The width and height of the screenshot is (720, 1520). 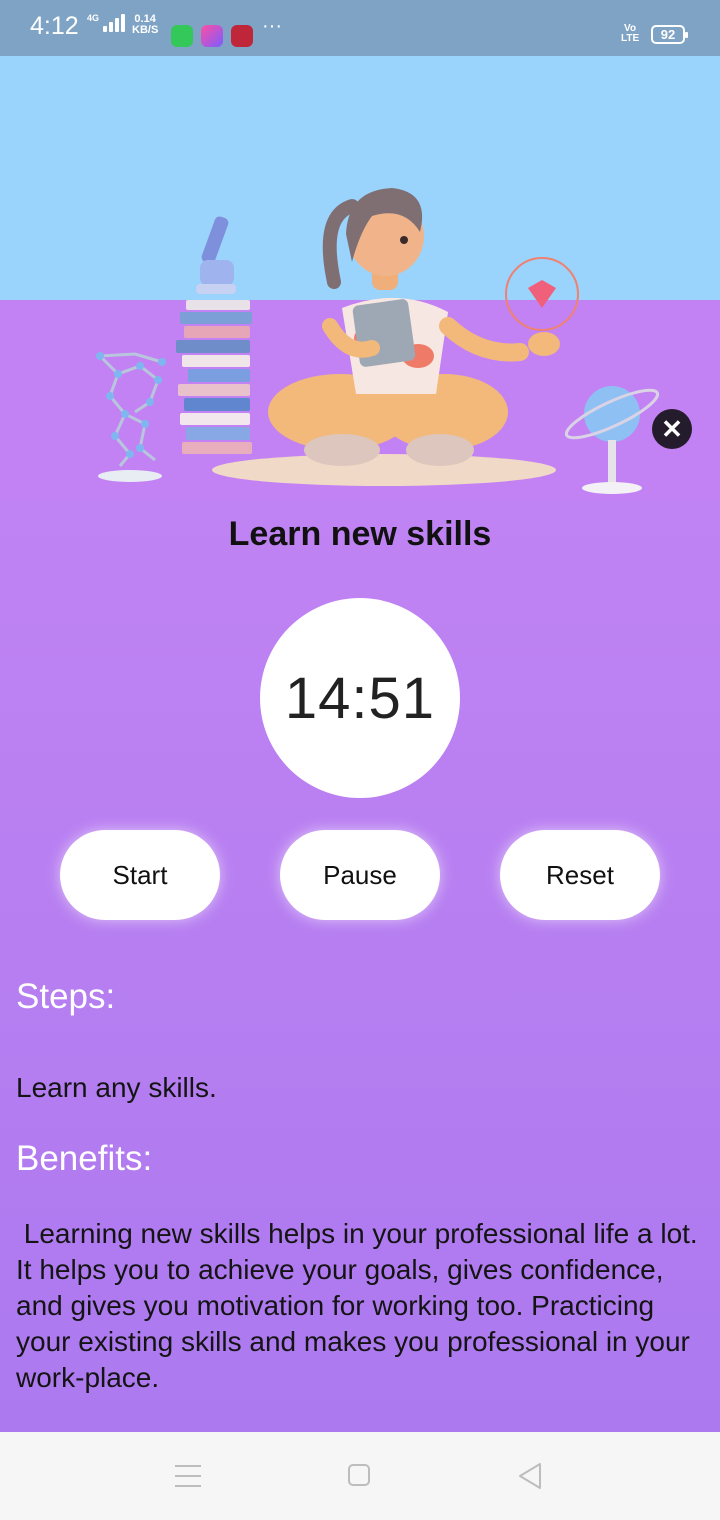 What do you see at coordinates (54, 26) in the screenshot?
I see `status-time: 4:12` at bounding box center [54, 26].